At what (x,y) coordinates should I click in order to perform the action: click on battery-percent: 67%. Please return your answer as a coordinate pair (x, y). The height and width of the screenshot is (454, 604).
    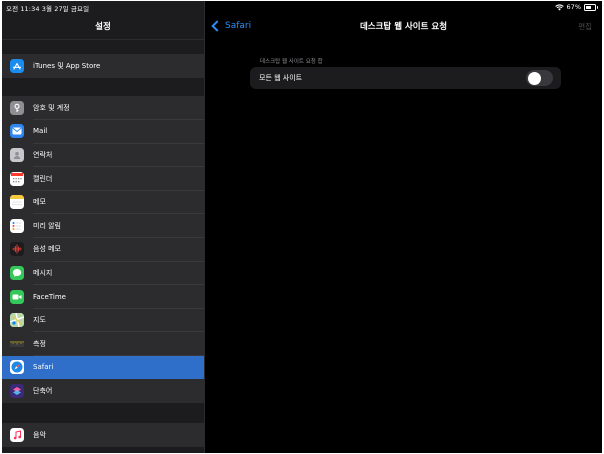
    Looking at the image, I should click on (573, 7).